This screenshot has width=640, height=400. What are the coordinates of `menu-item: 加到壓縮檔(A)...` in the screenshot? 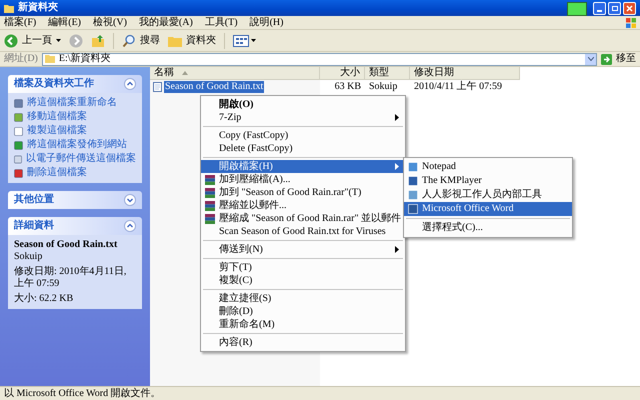 It's located at (303, 179).